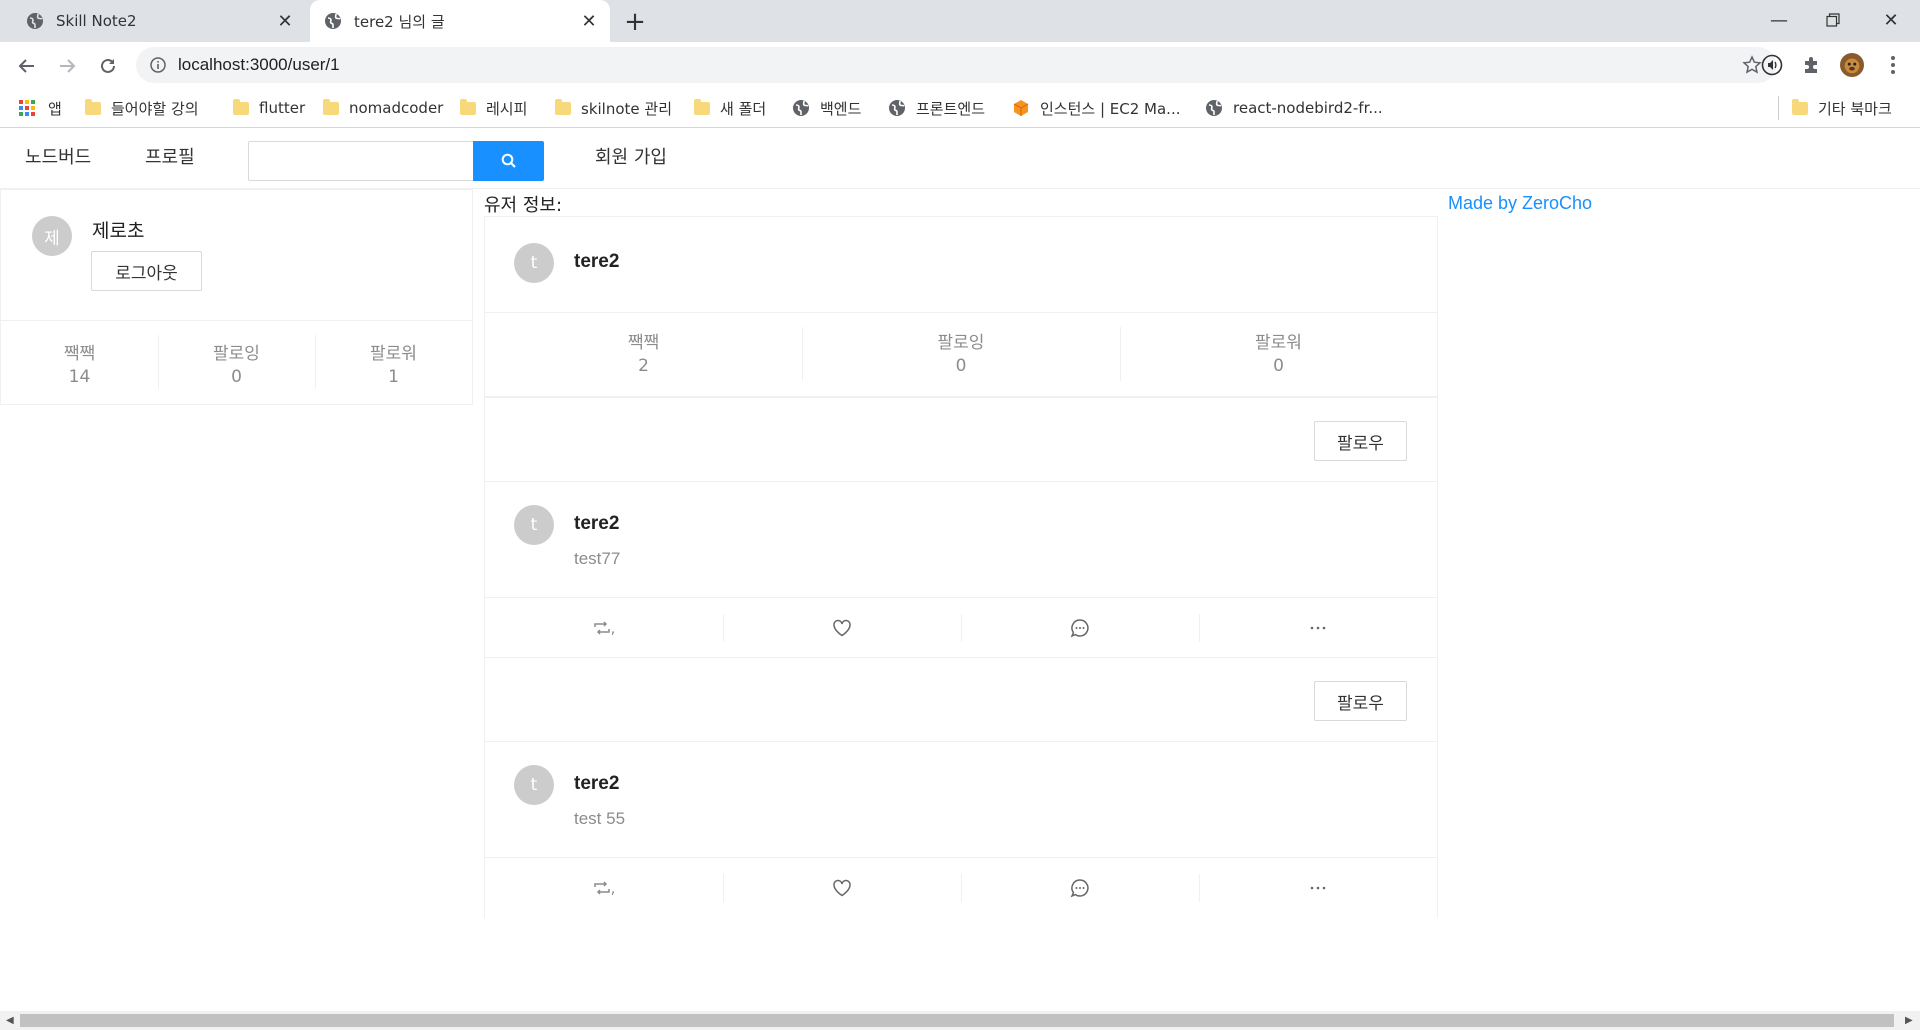  I want to click on tab-skill-note2: Skill Note2 ✕, so click(159, 21).